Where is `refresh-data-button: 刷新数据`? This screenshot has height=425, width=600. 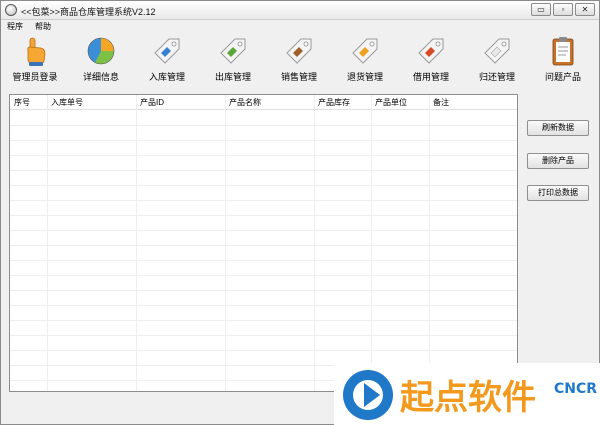
refresh-data-button: 刷新数据 is located at coordinates (558, 128).